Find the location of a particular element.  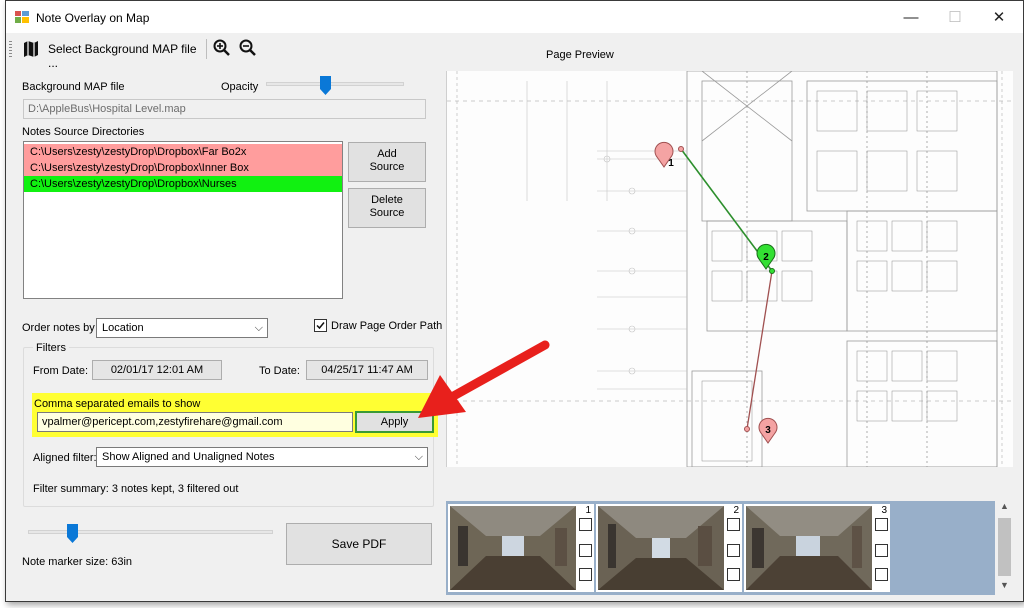

thumbnail-number: 1 is located at coordinates (588, 510).